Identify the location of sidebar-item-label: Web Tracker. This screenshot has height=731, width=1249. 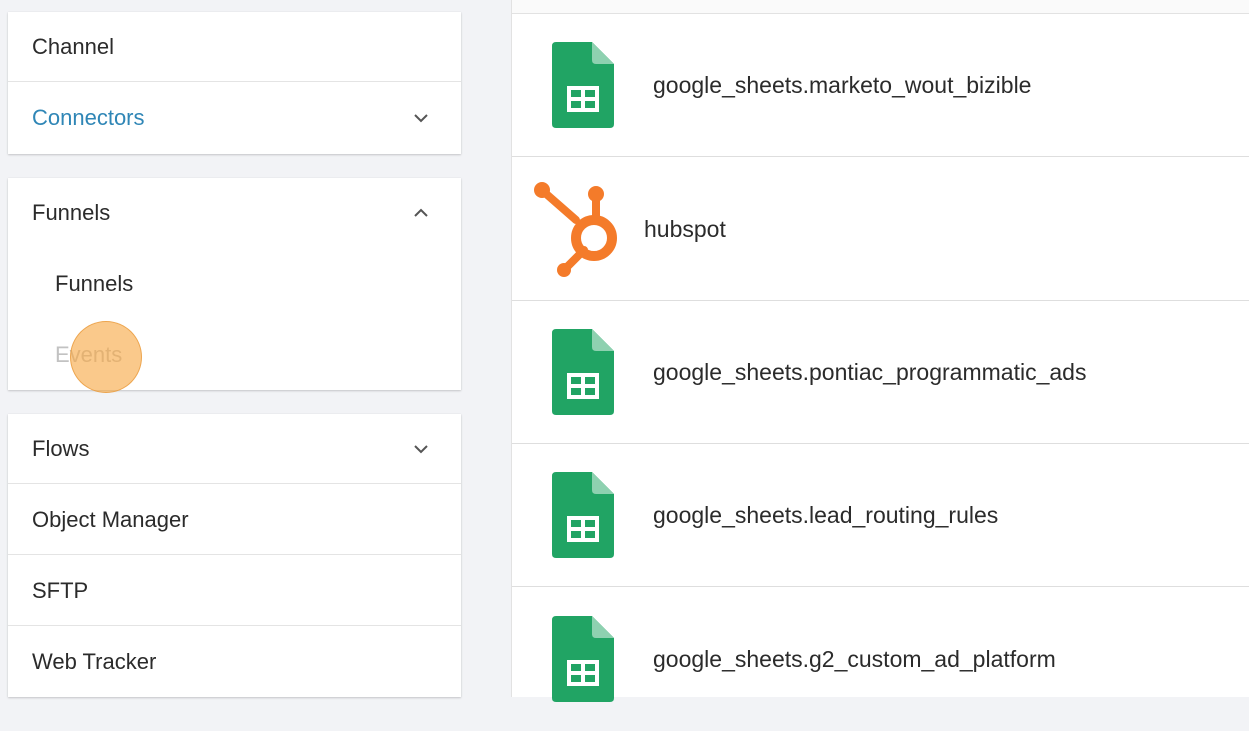
(94, 661).